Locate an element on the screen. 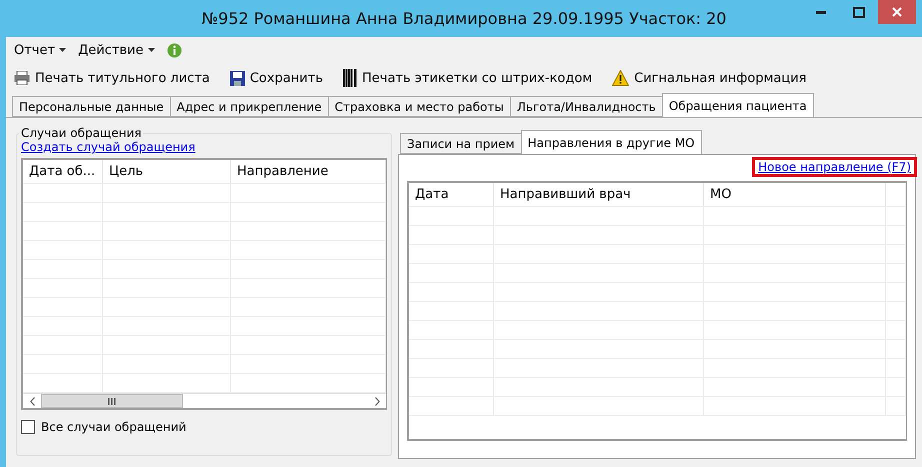  minimize-icon is located at coordinates (821, 12).